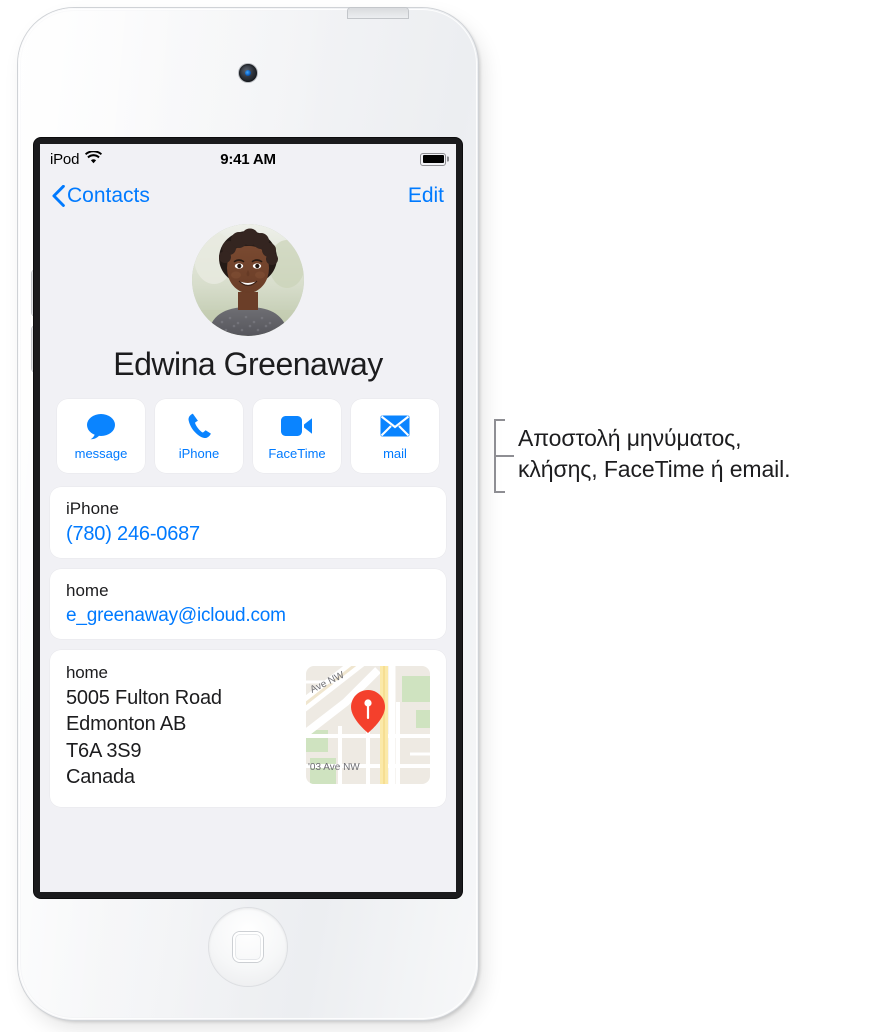 This screenshot has height=1032, width=872. Describe the element at coordinates (92, 508) in the screenshot. I see `phone-field-label: iPhone` at that location.